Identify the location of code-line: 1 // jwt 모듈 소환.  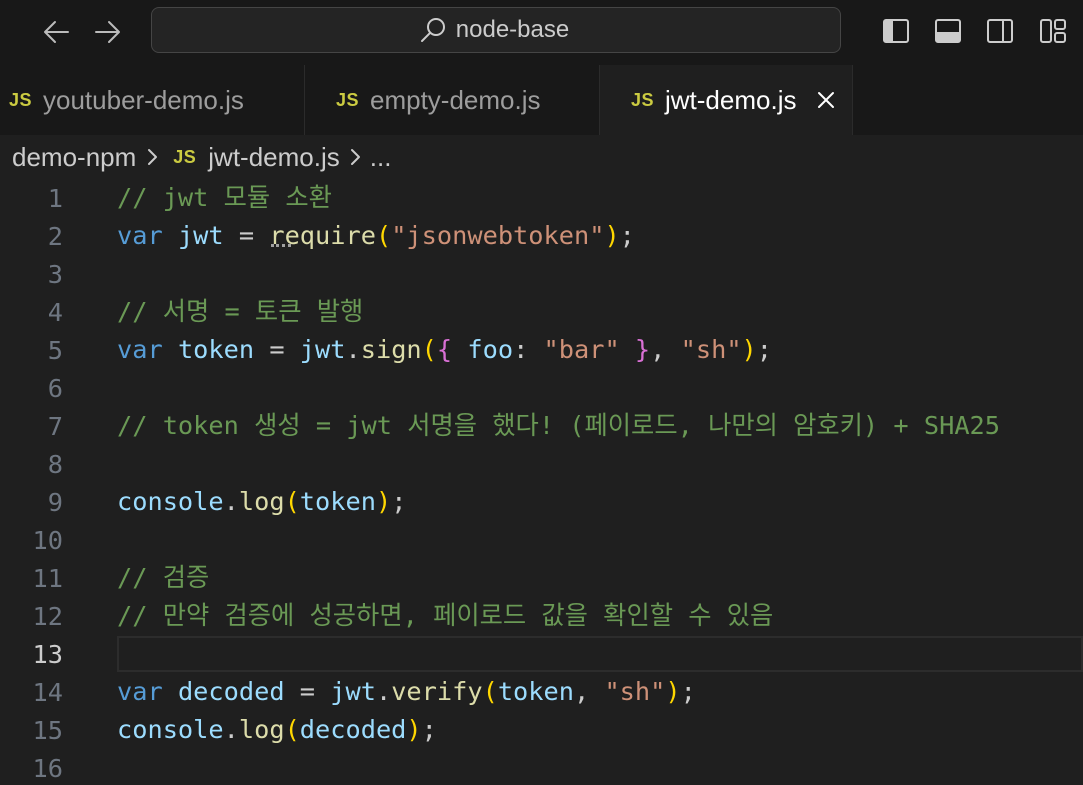
(541, 198).